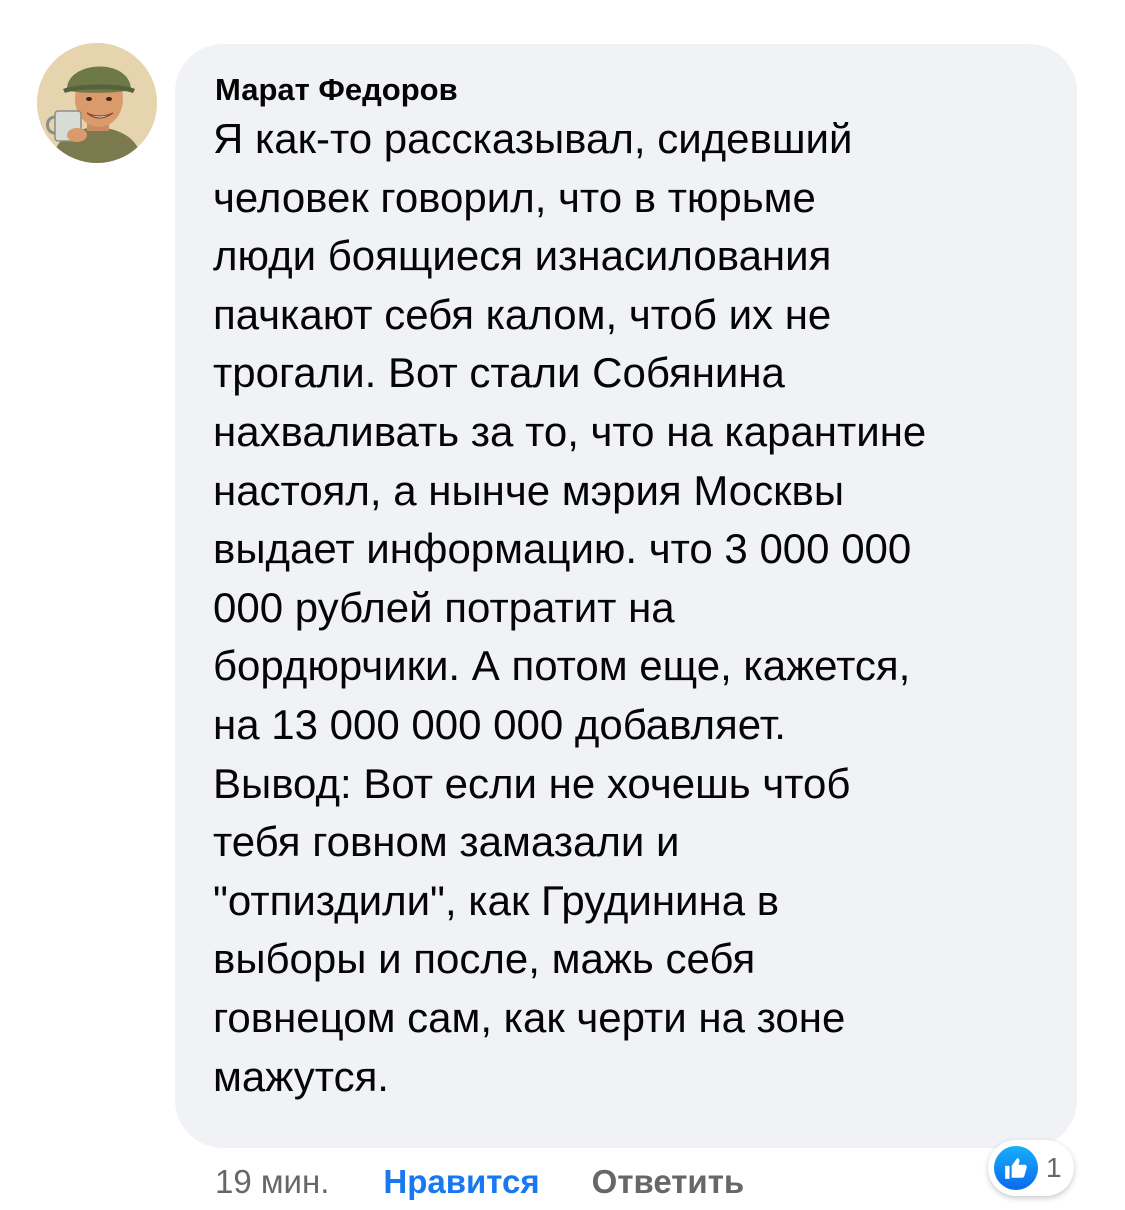  I want to click on comment-actions: 19 мин. Нравится Ответить, so click(479, 1182).